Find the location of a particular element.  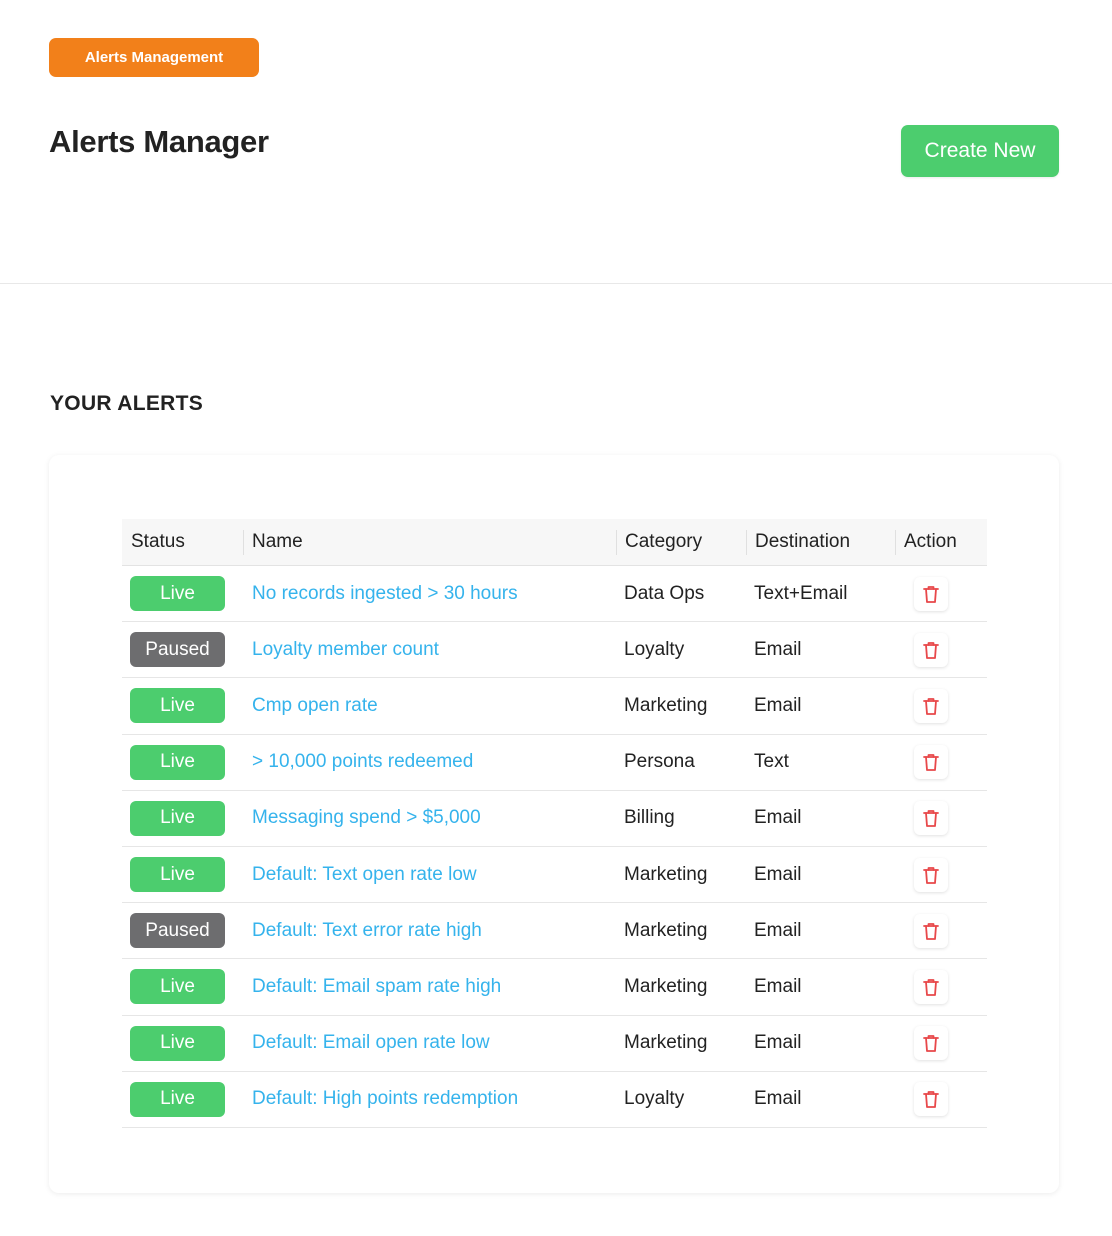

table-row: Live > 10,000 points redeemed Persona Text is located at coordinates (554, 763).